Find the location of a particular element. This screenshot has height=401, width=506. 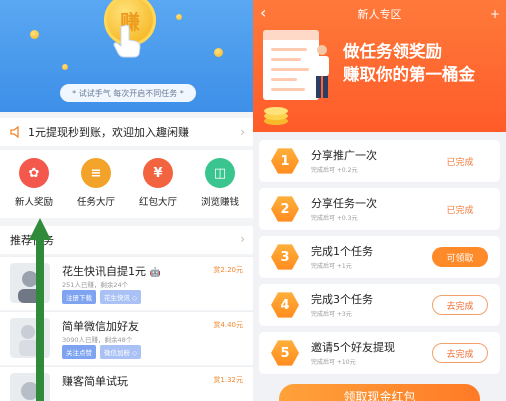

task-title: 花生快讯自提1元 🤖 is located at coordinates (111, 271).